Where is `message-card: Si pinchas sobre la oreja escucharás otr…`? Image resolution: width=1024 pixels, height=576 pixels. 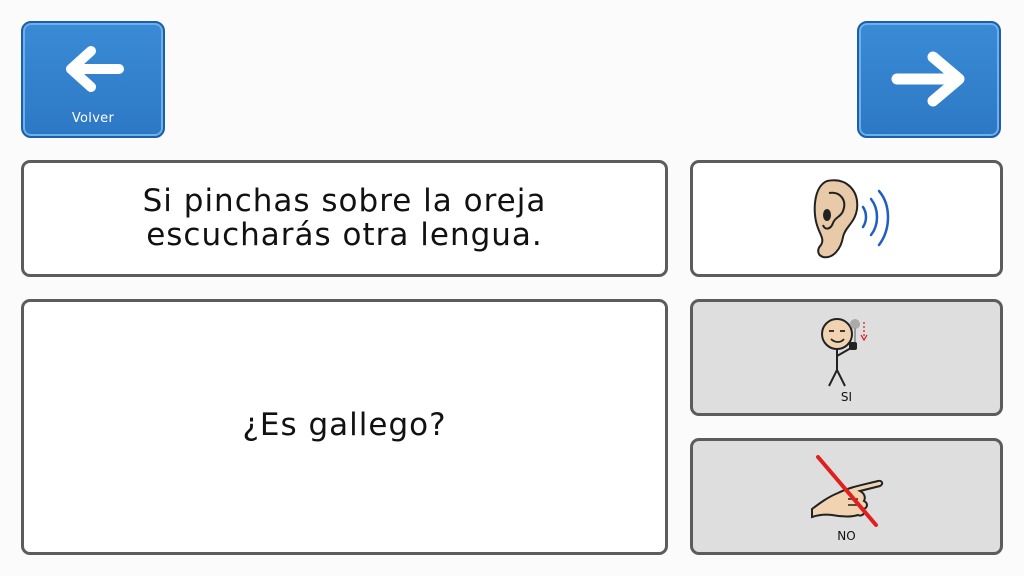 message-card: Si pinchas sobre la oreja escucharás otr… is located at coordinates (344, 218).